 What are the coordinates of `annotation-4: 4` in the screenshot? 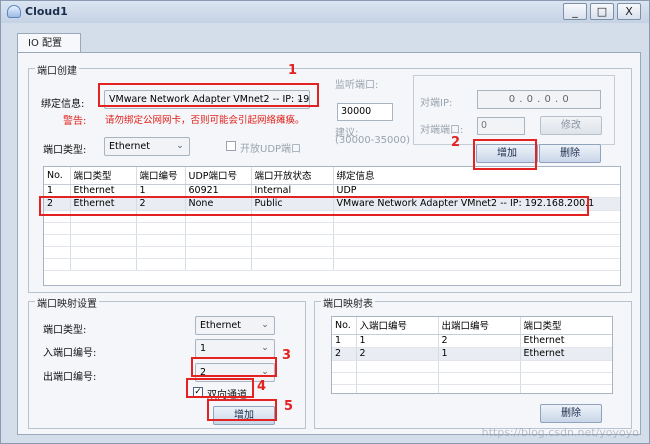 It's located at (262, 386).